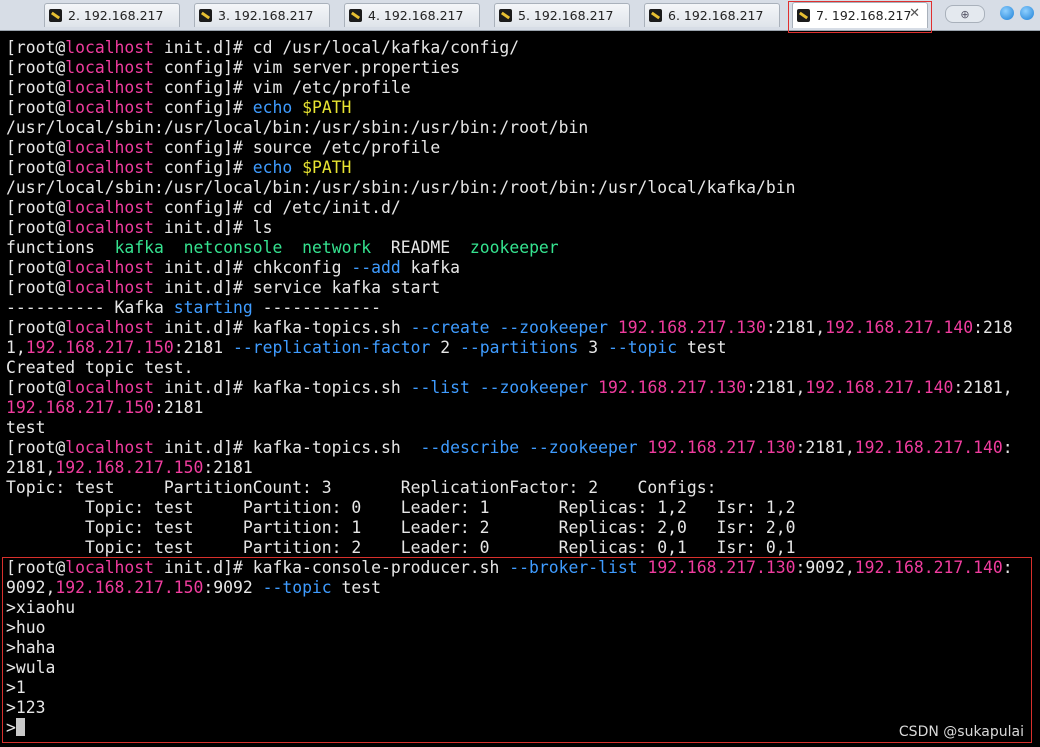 Image resolution: width=1040 pixels, height=747 pixels. What do you see at coordinates (253, 267) in the screenshot?
I see `terminal-text: init.d]# chkconfig` at bounding box center [253, 267].